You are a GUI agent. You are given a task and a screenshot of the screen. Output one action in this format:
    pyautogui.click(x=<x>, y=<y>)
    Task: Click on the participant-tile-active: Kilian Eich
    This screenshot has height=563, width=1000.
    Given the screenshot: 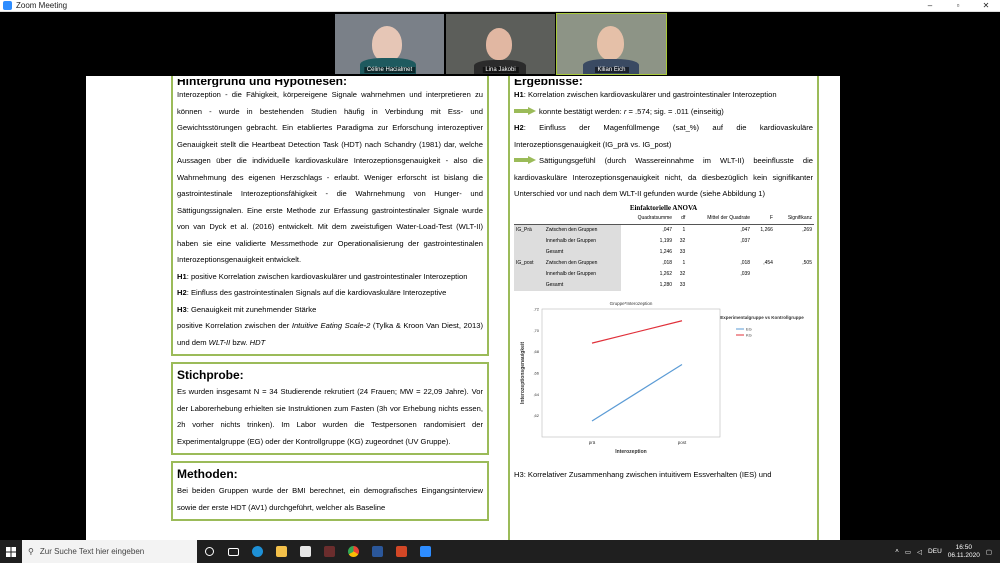 What is the action you would take?
    pyautogui.click(x=611, y=44)
    